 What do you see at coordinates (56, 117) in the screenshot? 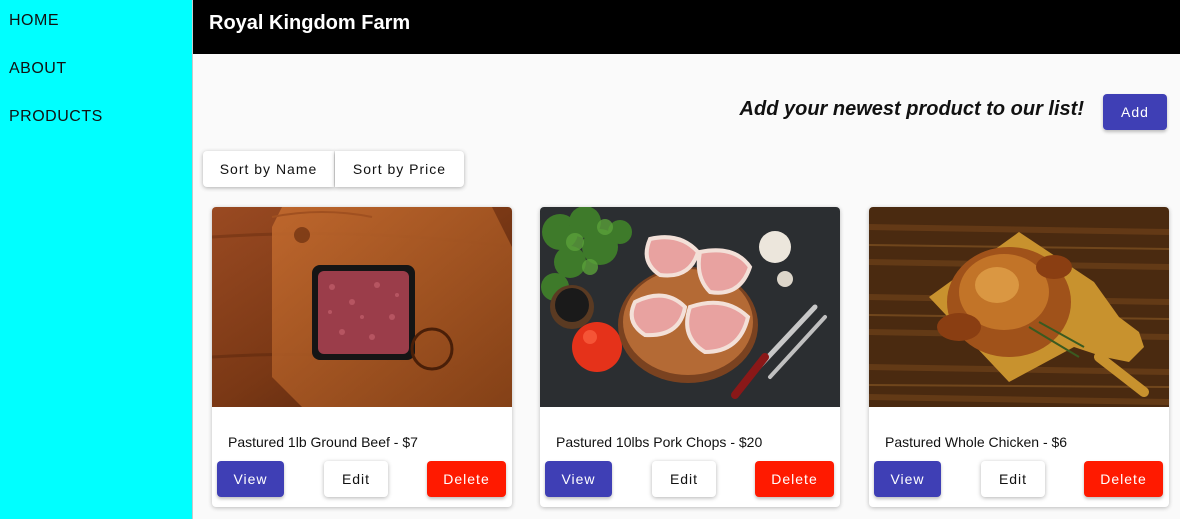
I see `sidebar-item-products: PRODUCTS` at bounding box center [56, 117].